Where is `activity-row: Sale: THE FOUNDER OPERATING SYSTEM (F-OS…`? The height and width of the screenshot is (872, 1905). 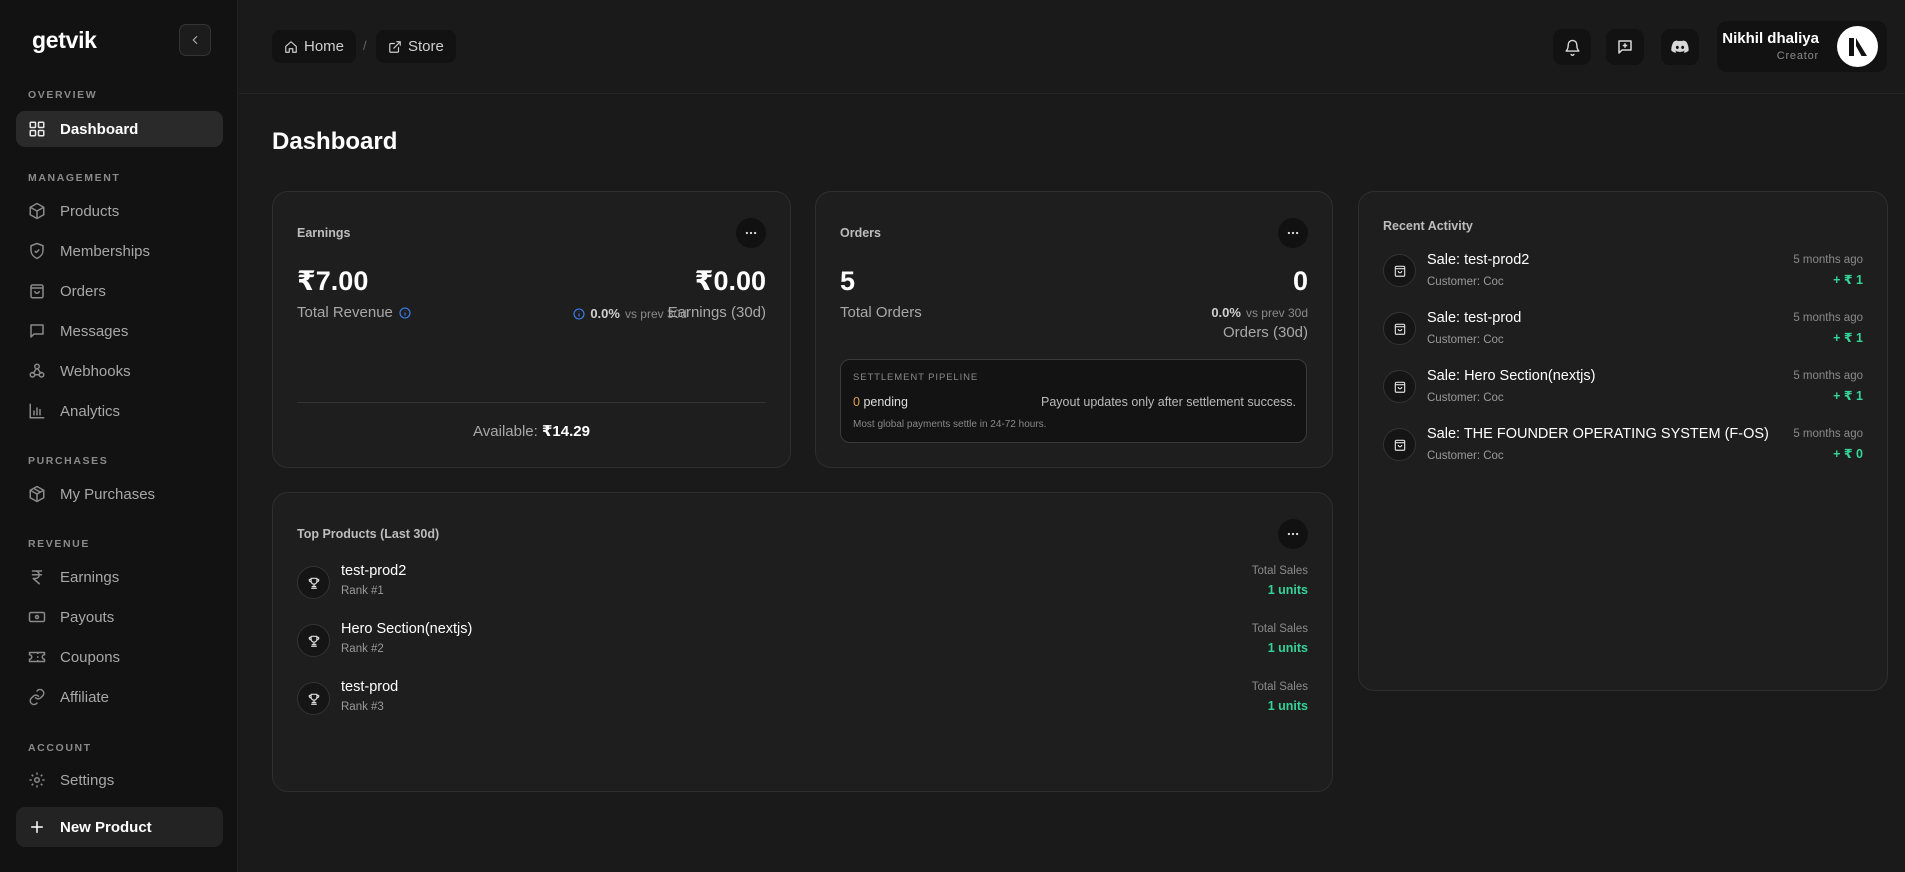 activity-row: Sale: THE FOUNDER OPERATING SYSTEM (F-OS… is located at coordinates (1623, 451).